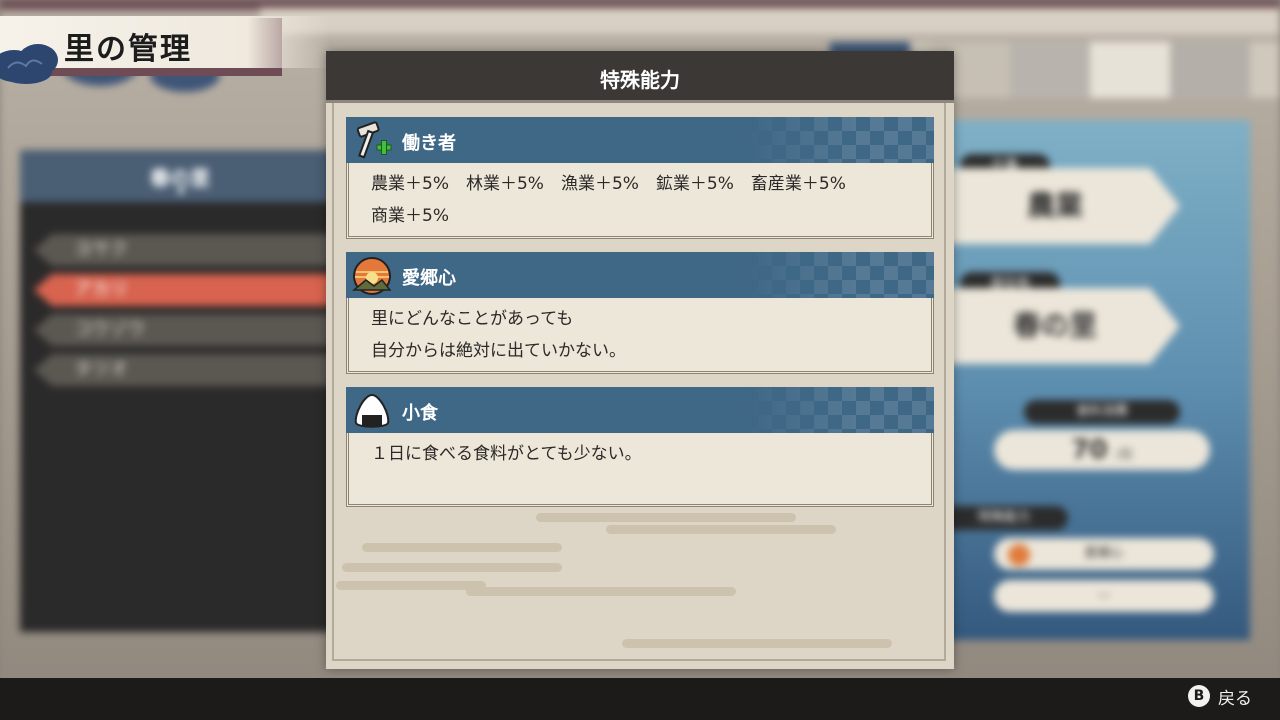  What do you see at coordinates (640, 410) in the screenshot?
I see `ability-header: 小食` at bounding box center [640, 410].